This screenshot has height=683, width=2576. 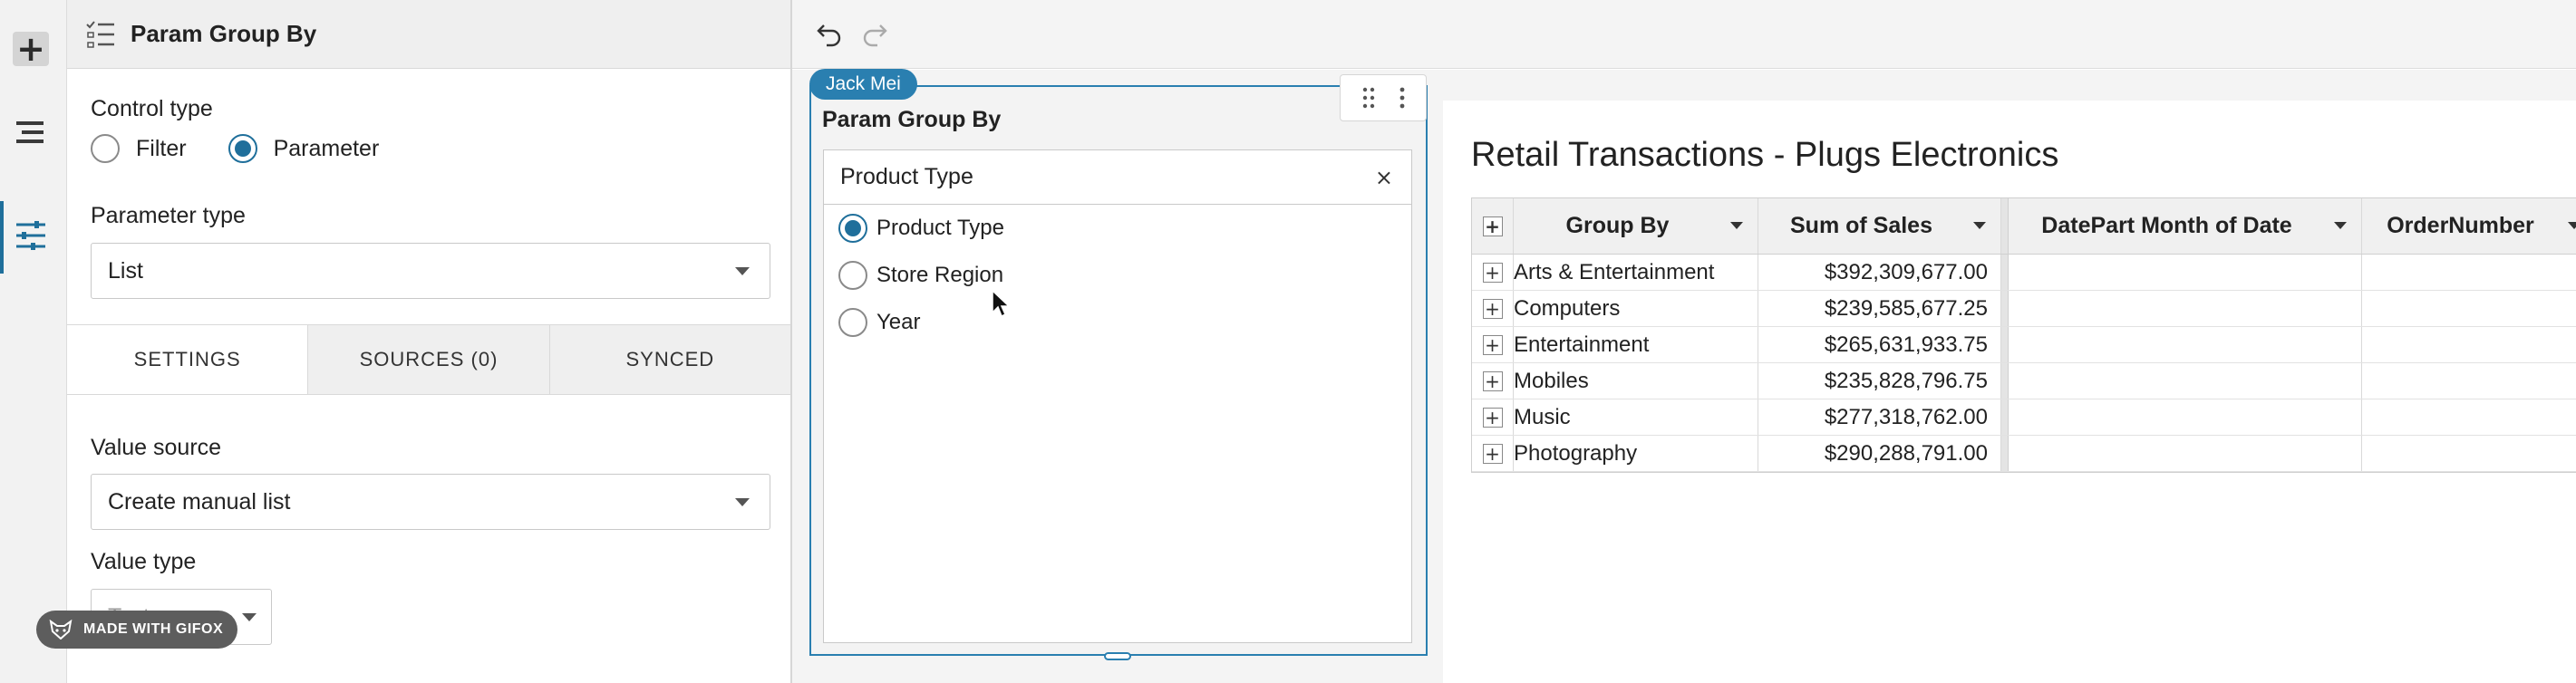 What do you see at coordinates (1879, 381) in the screenshot?
I see `sales-cell: $235,828,796.75` at bounding box center [1879, 381].